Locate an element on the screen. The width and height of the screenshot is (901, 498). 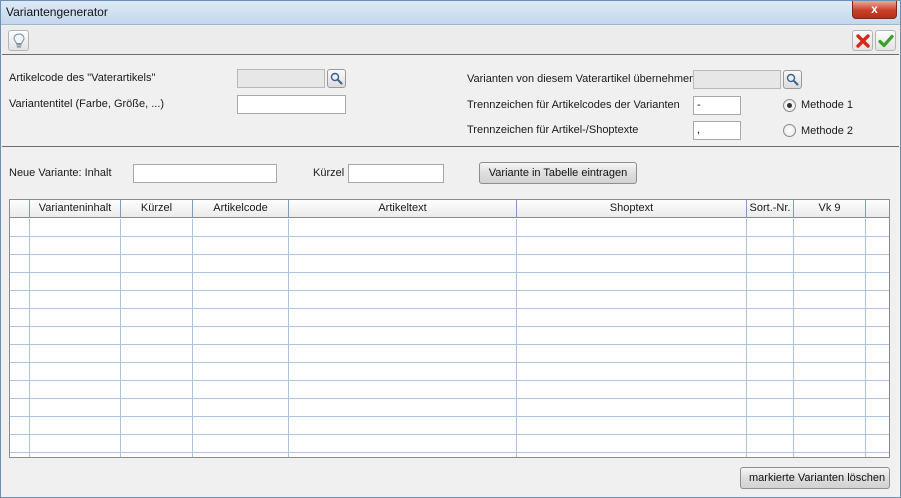
sep-texts-field: , is located at coordinates (717, 130).